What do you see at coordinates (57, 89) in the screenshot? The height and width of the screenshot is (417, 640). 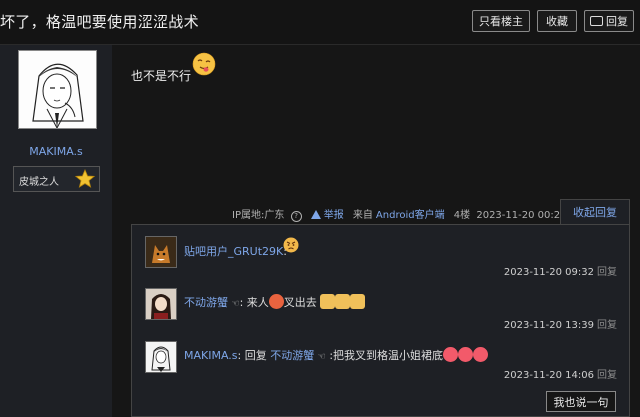 I see `author-avatar` at bounding box center [57, 89].